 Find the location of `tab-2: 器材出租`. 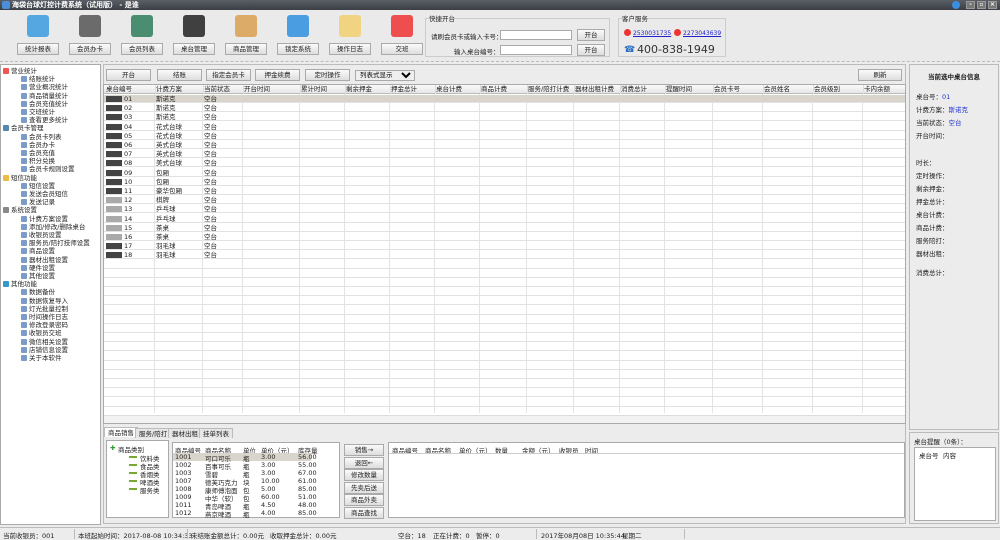

tab-2: 器材出租 is located at coordinates (185, 433).